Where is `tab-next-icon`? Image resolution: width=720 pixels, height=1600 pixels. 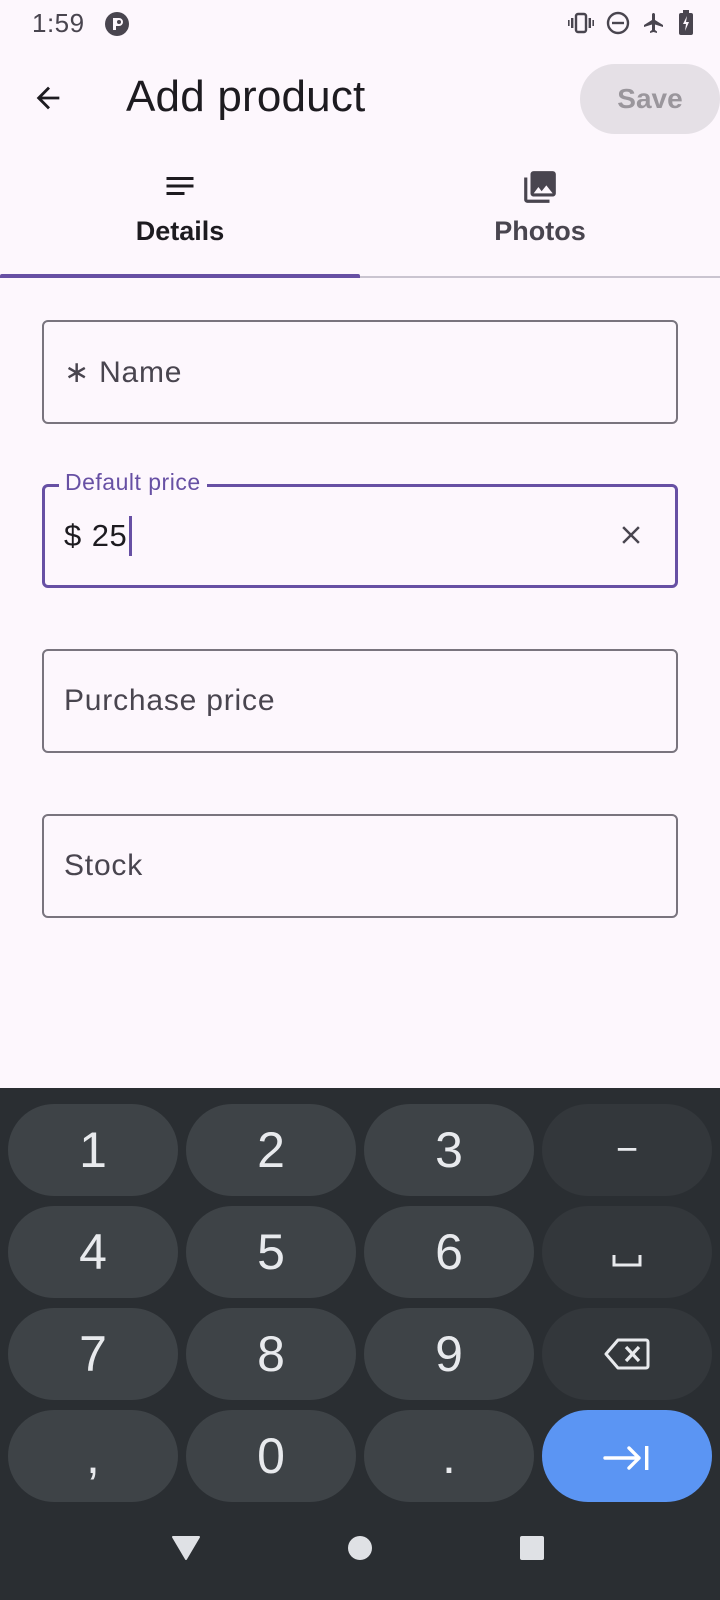
tab-next-icon is located at coordinates (627, 1456).